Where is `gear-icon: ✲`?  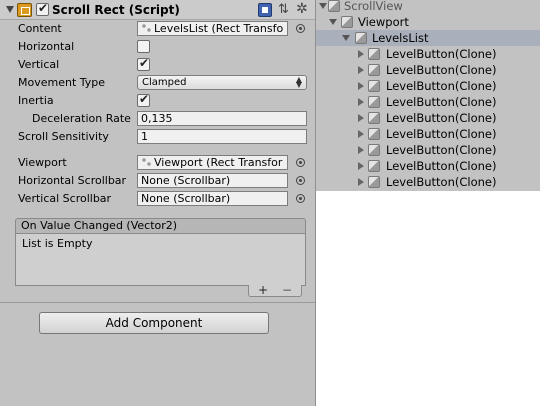 gear-icon: ✲ is located at coordinates (303, 9).